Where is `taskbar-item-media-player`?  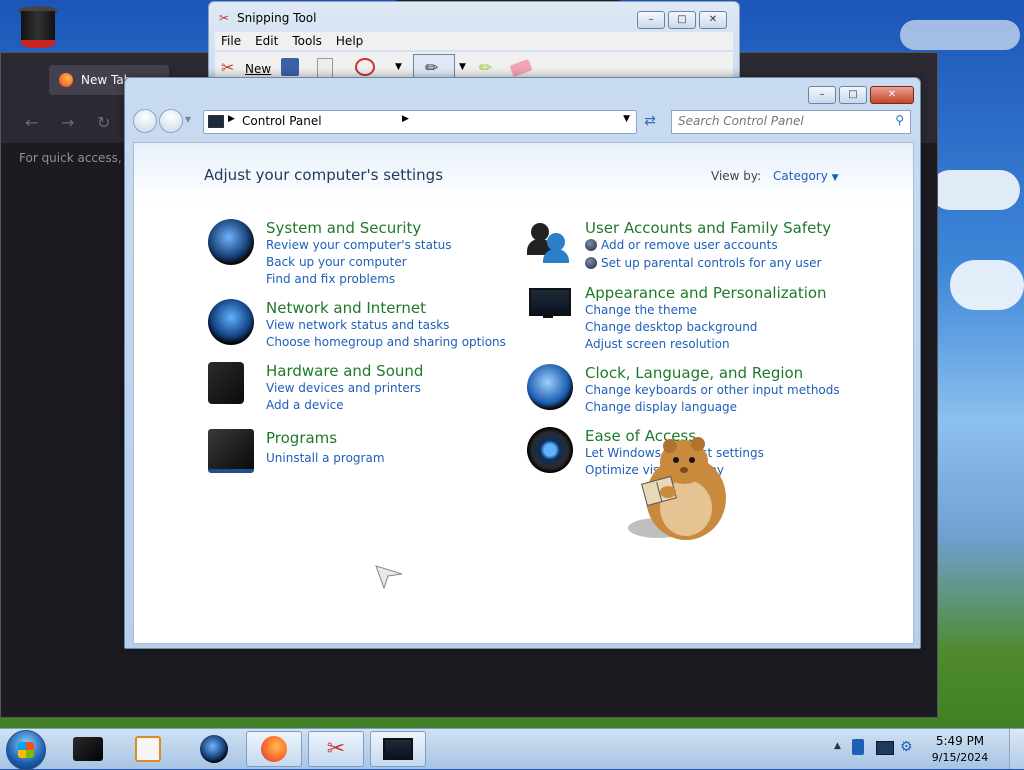
taskbar-item-media-player is located at coordinates (148, 749).